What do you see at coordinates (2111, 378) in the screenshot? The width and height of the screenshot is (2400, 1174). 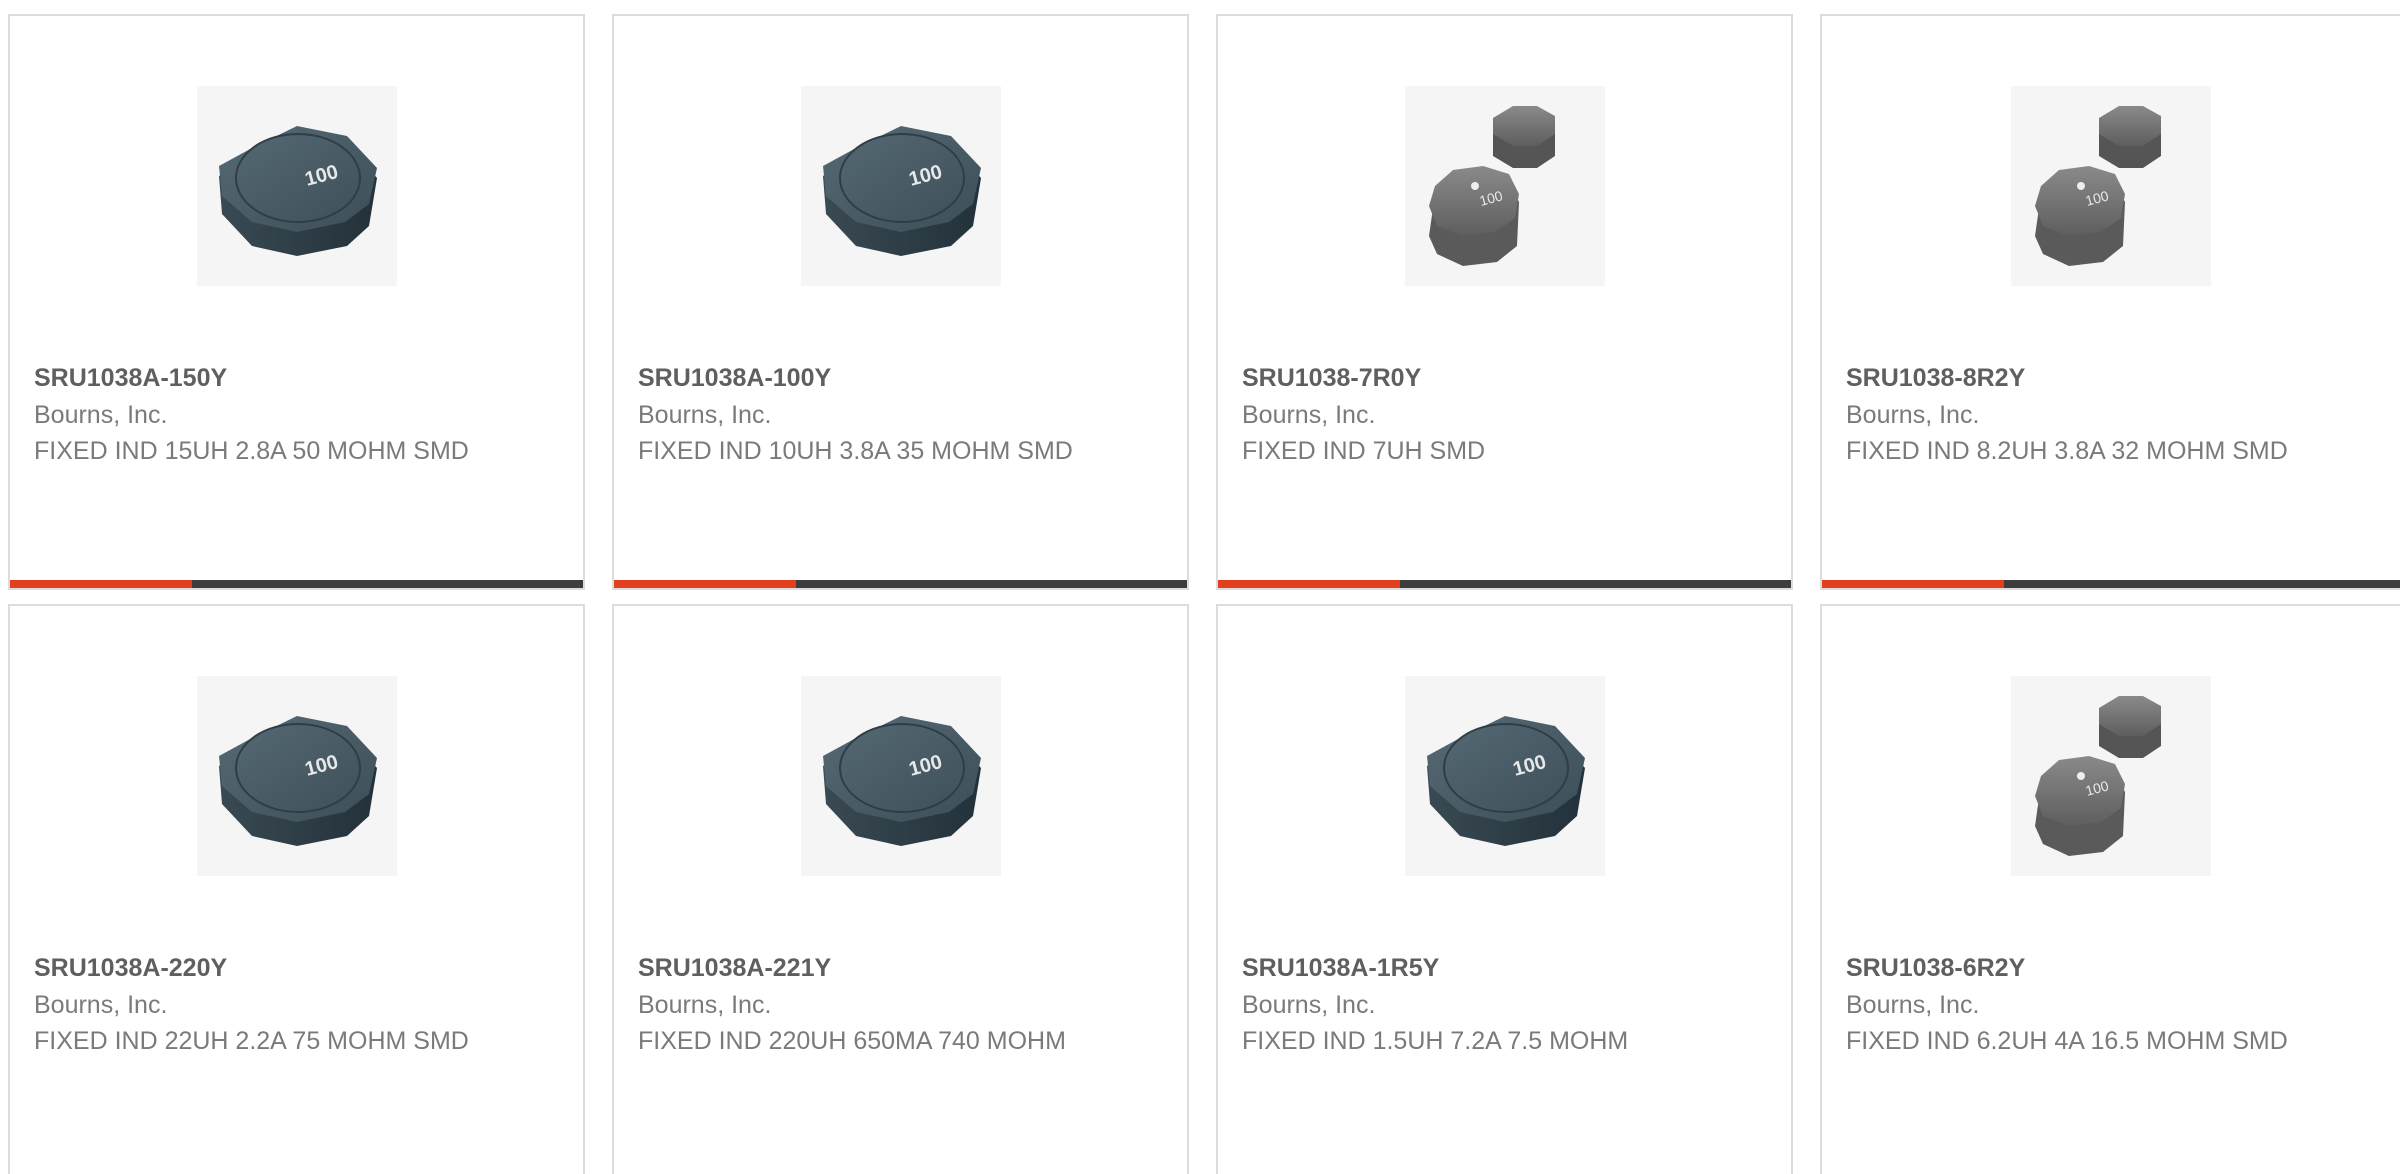 I see `part-number-link: SRU1038-8R2Y` at bounding box center [2111, 378].